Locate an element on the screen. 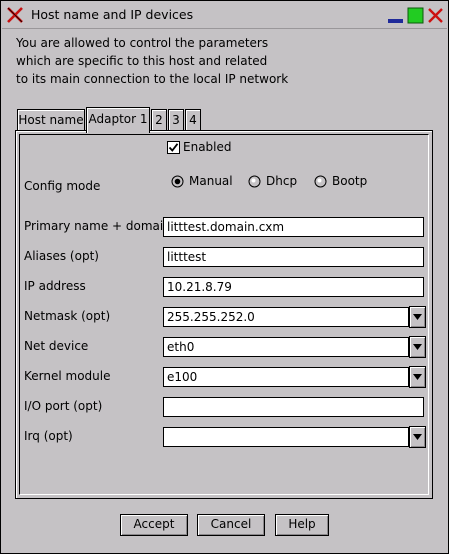 The height and width of the screenshot is (554, 449). tab-host-name: Host name is located at coordinates (51, 120).